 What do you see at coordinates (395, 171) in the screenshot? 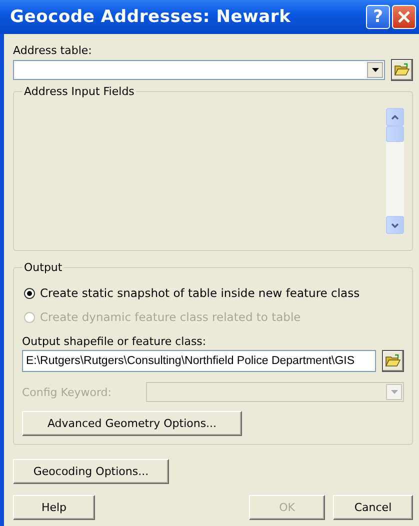
I see `scrollbar` at bounding box center [395, 171].